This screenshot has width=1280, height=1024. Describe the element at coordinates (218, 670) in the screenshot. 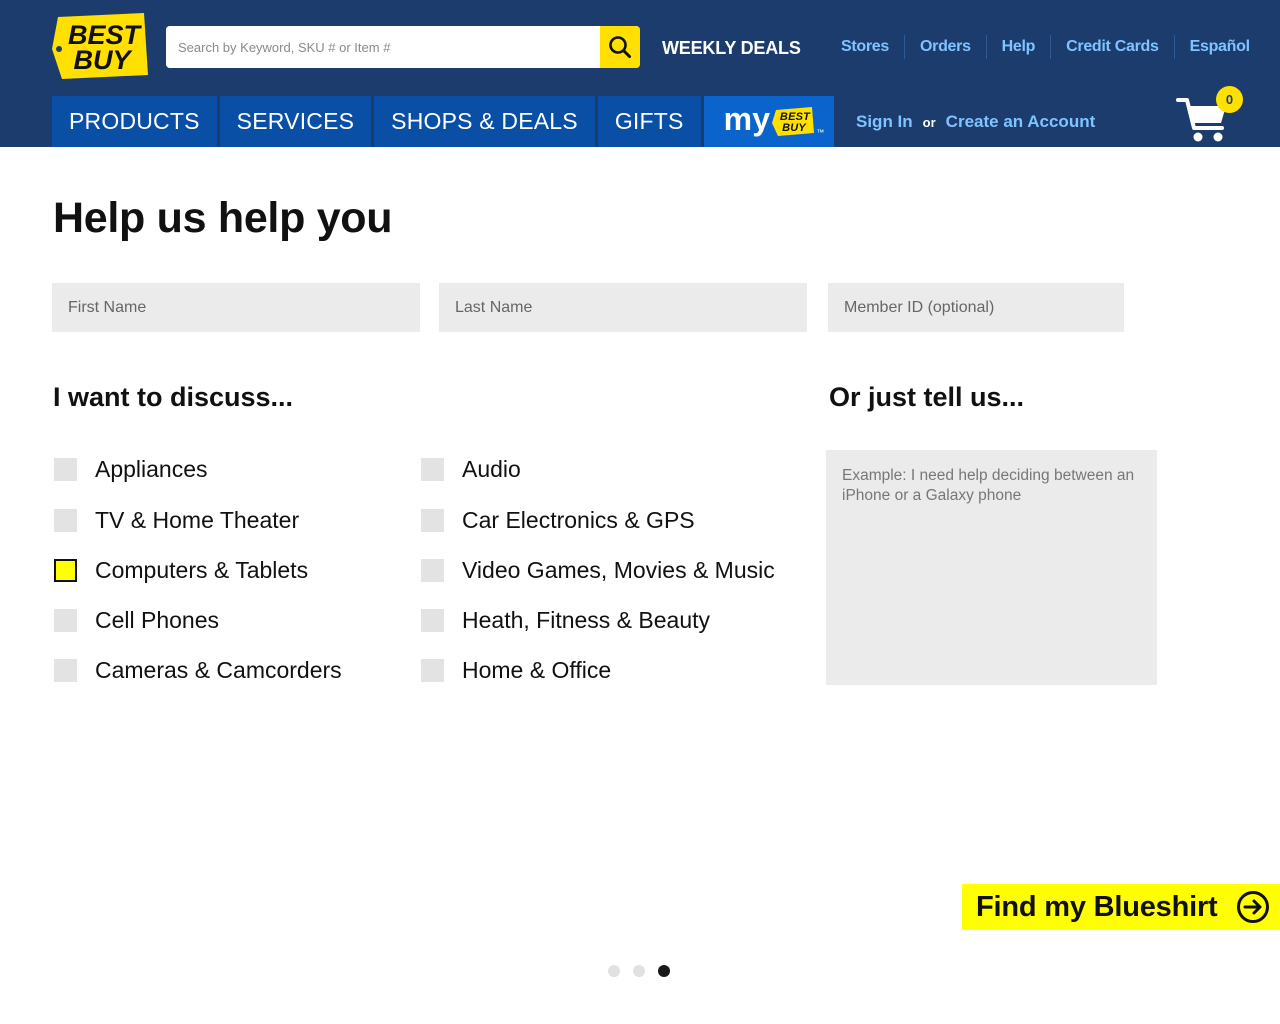

I see `topic-label: Cameras & Camcorders` at that location.